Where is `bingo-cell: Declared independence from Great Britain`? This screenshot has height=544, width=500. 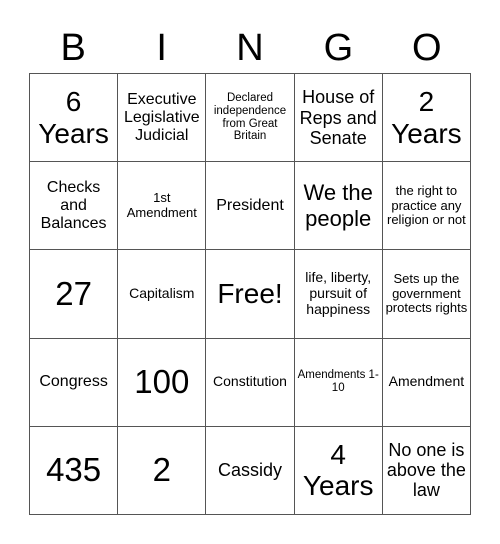
bingo-cell: Declared independence from Great Britain is located at coordinates (250, 118).